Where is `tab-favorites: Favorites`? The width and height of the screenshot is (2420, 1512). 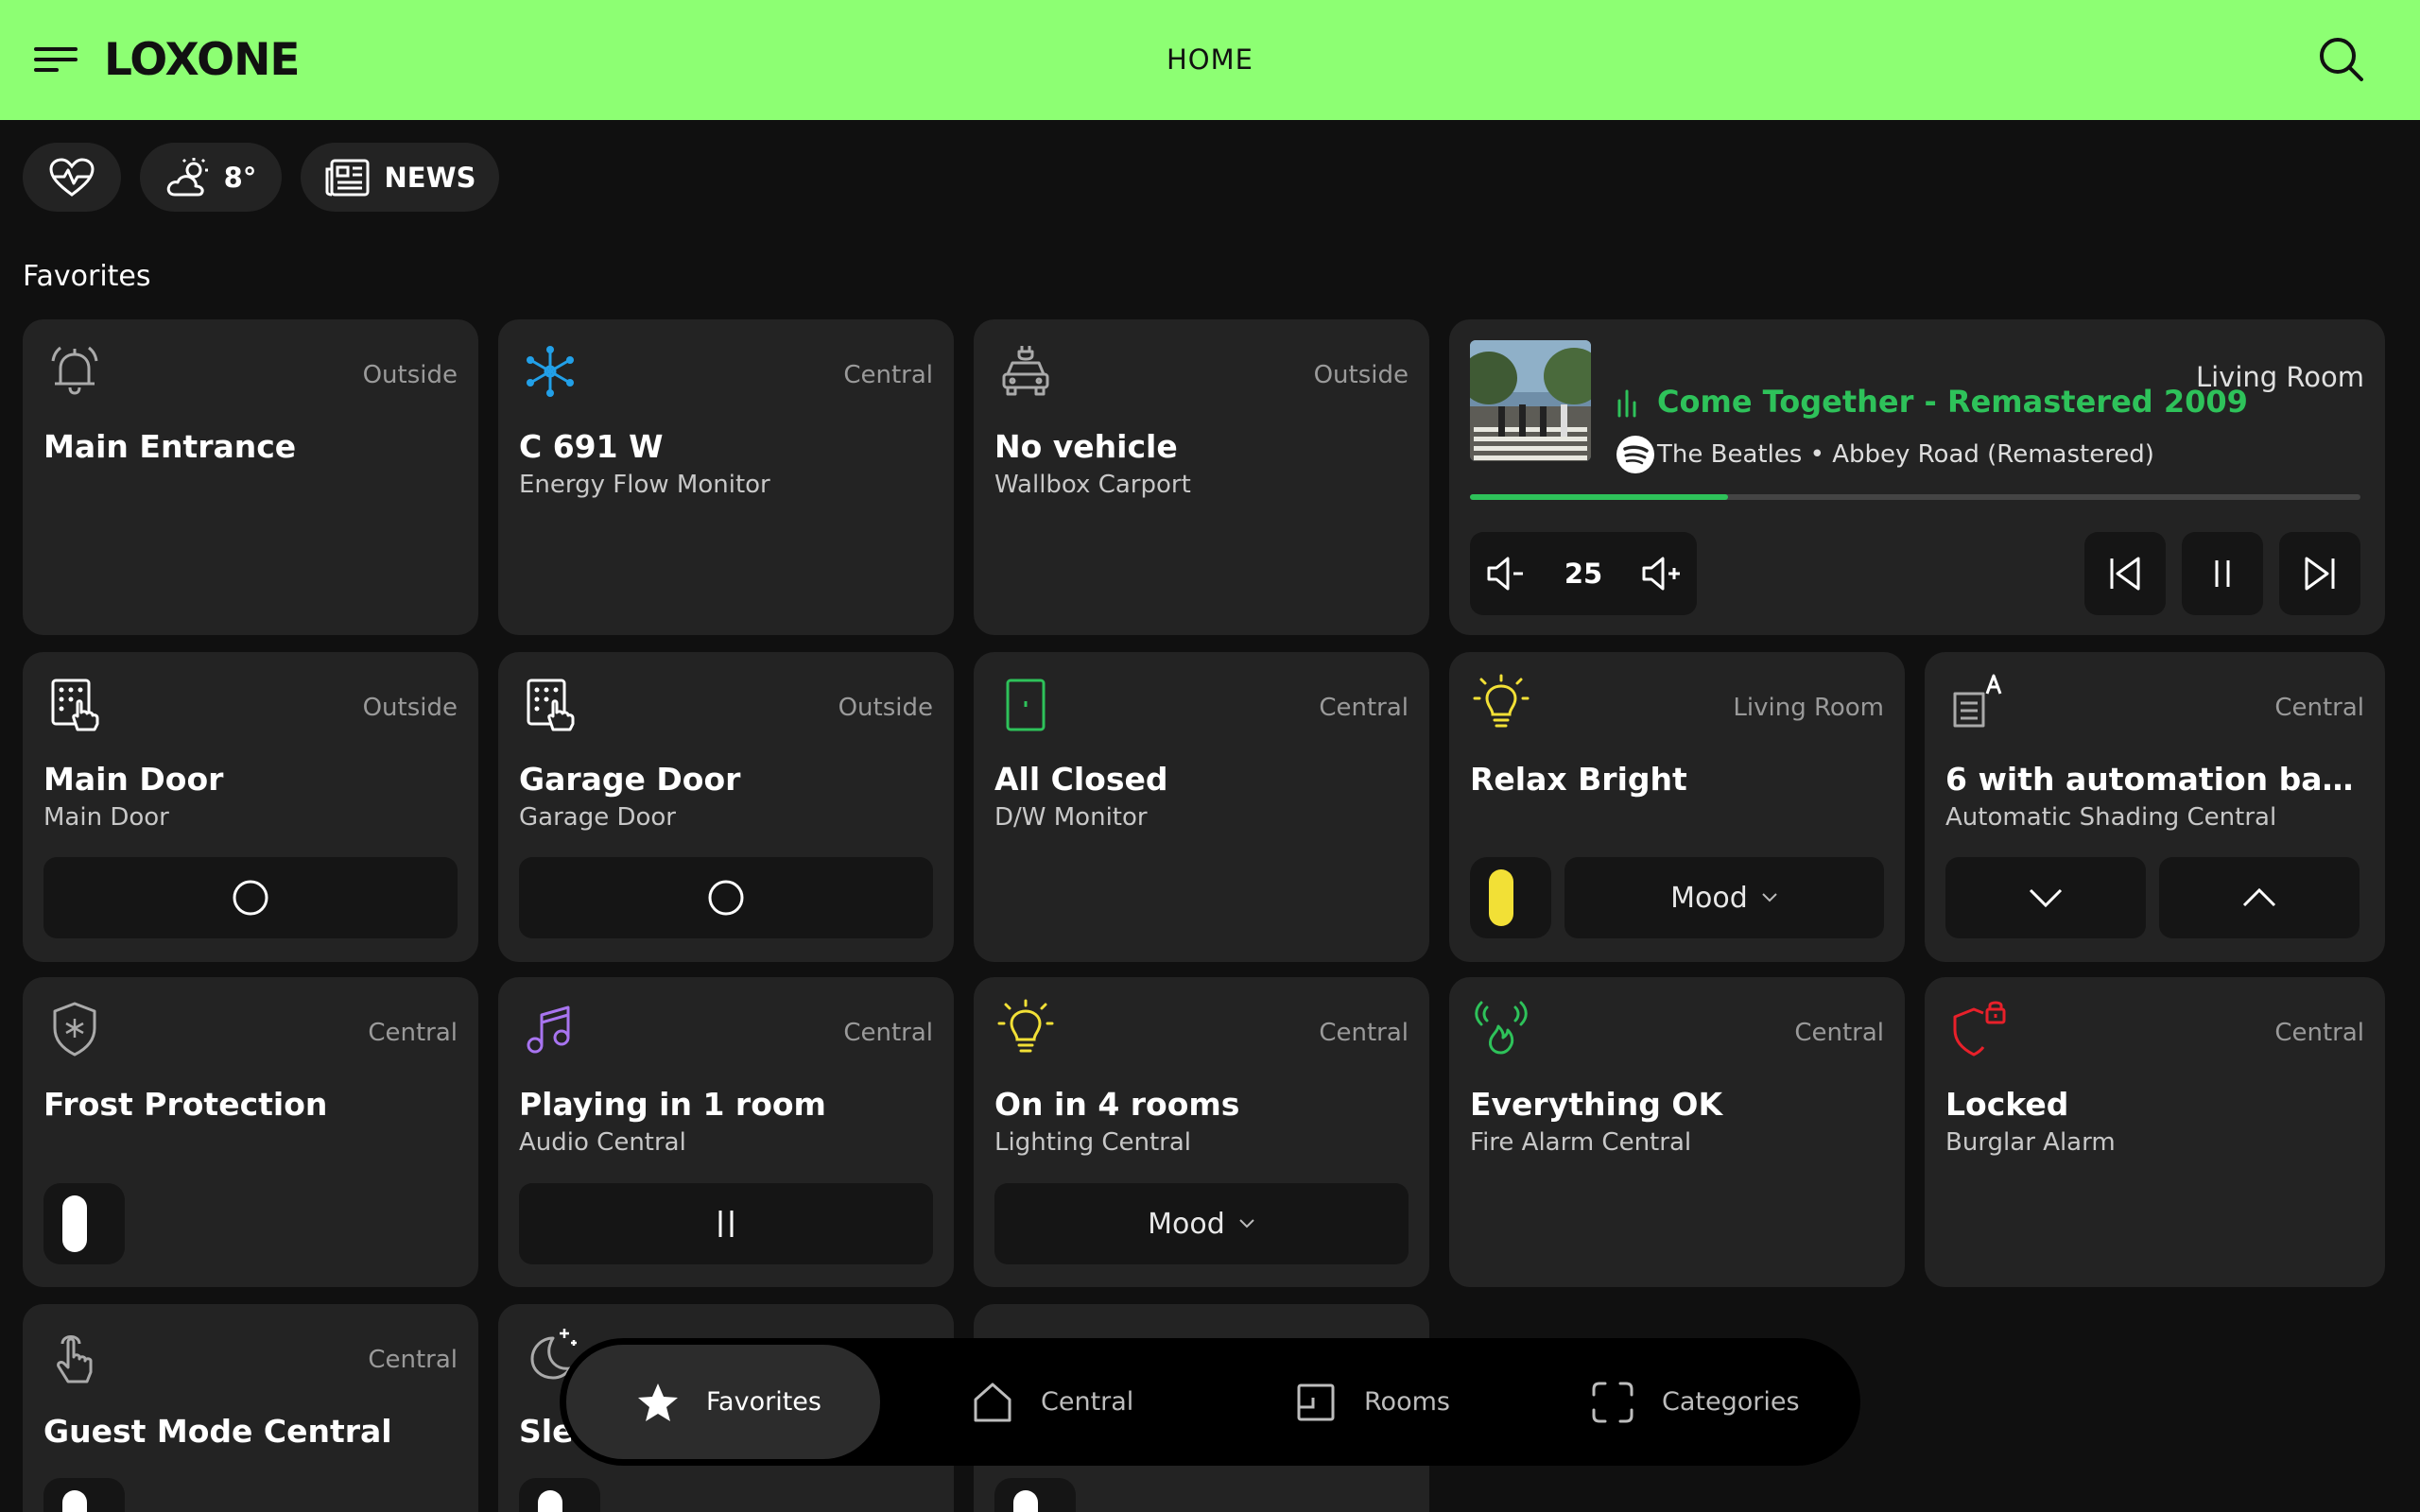
tab-favorites: Favorites is located at coordinates (723, 1402).